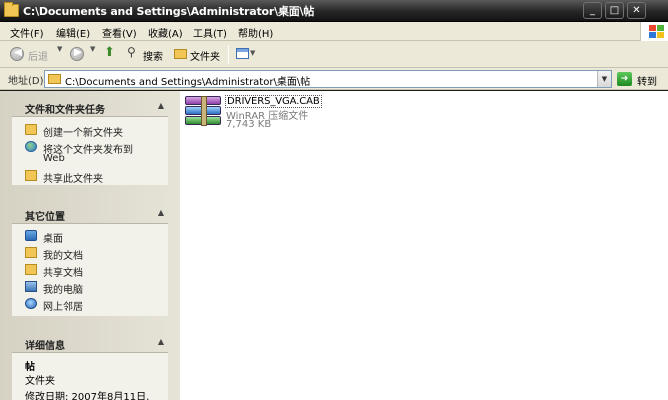 Image resolution: width=668 pixels, height=400 pixels. I want to click on menu-tools: 工具(T), so click(210, 32).